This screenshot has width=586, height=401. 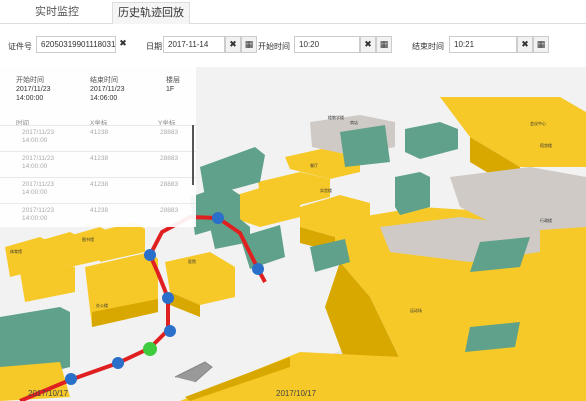 I want to click on tab-realtime: 实时监控, so click(x=57, y=13).